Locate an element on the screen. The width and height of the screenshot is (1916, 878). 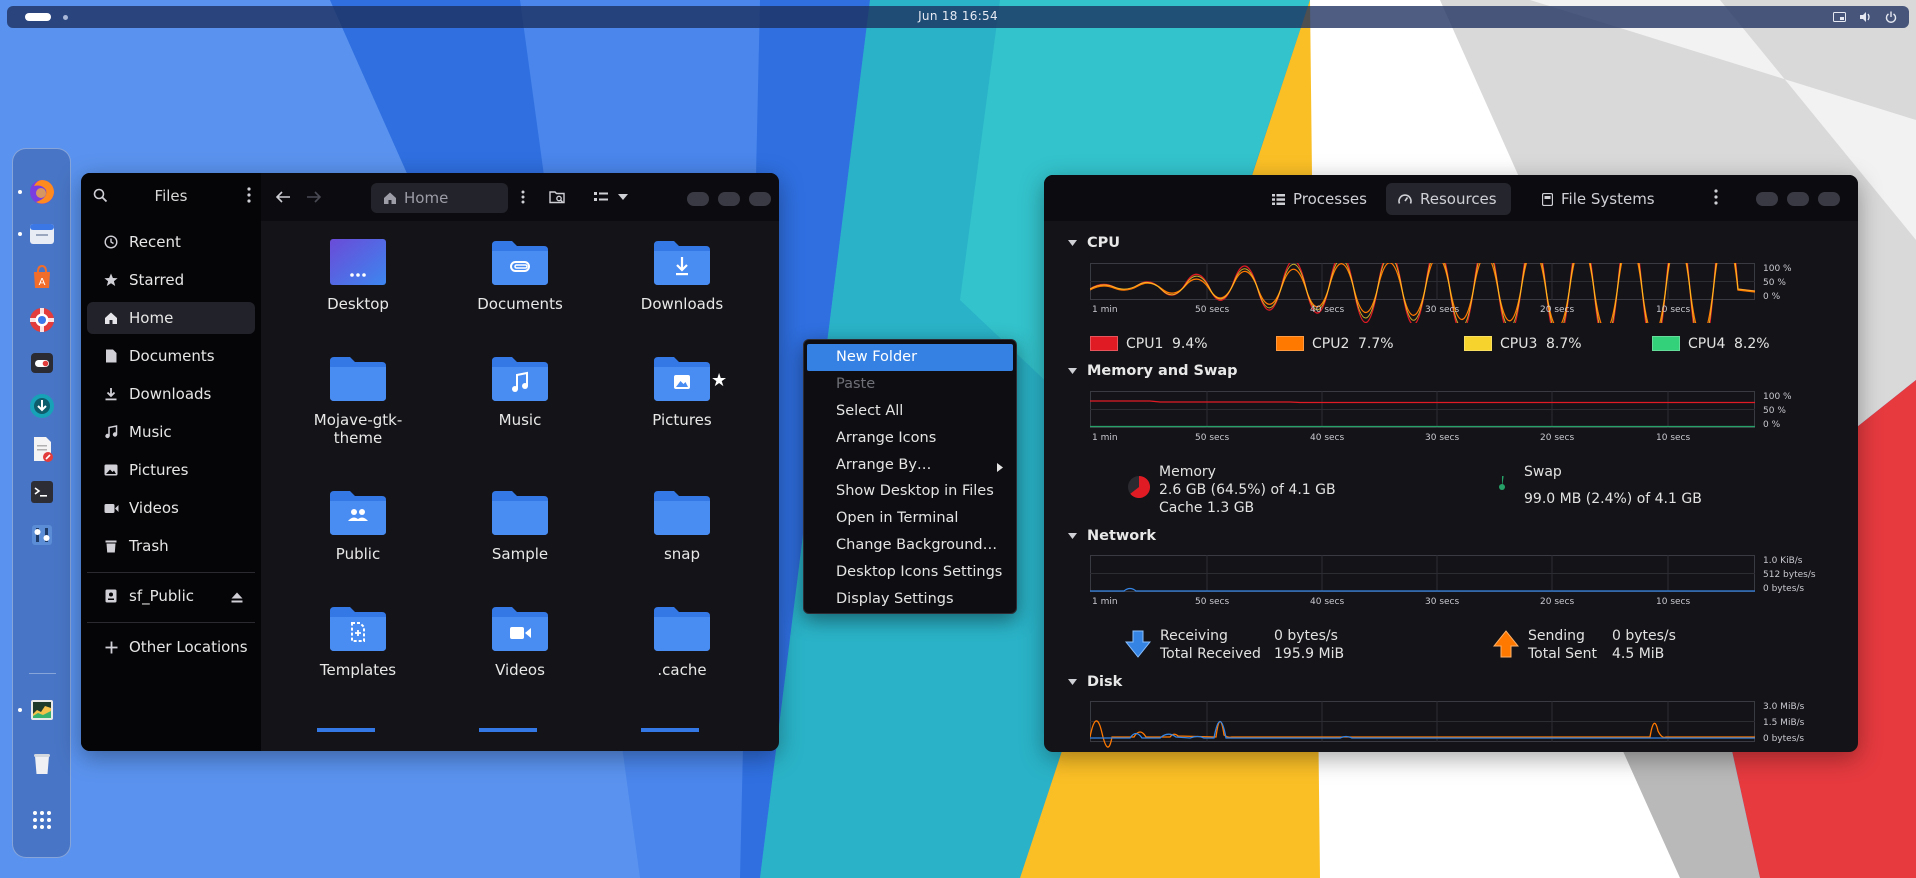
firefox-icon is located at coordinates (37, 192).